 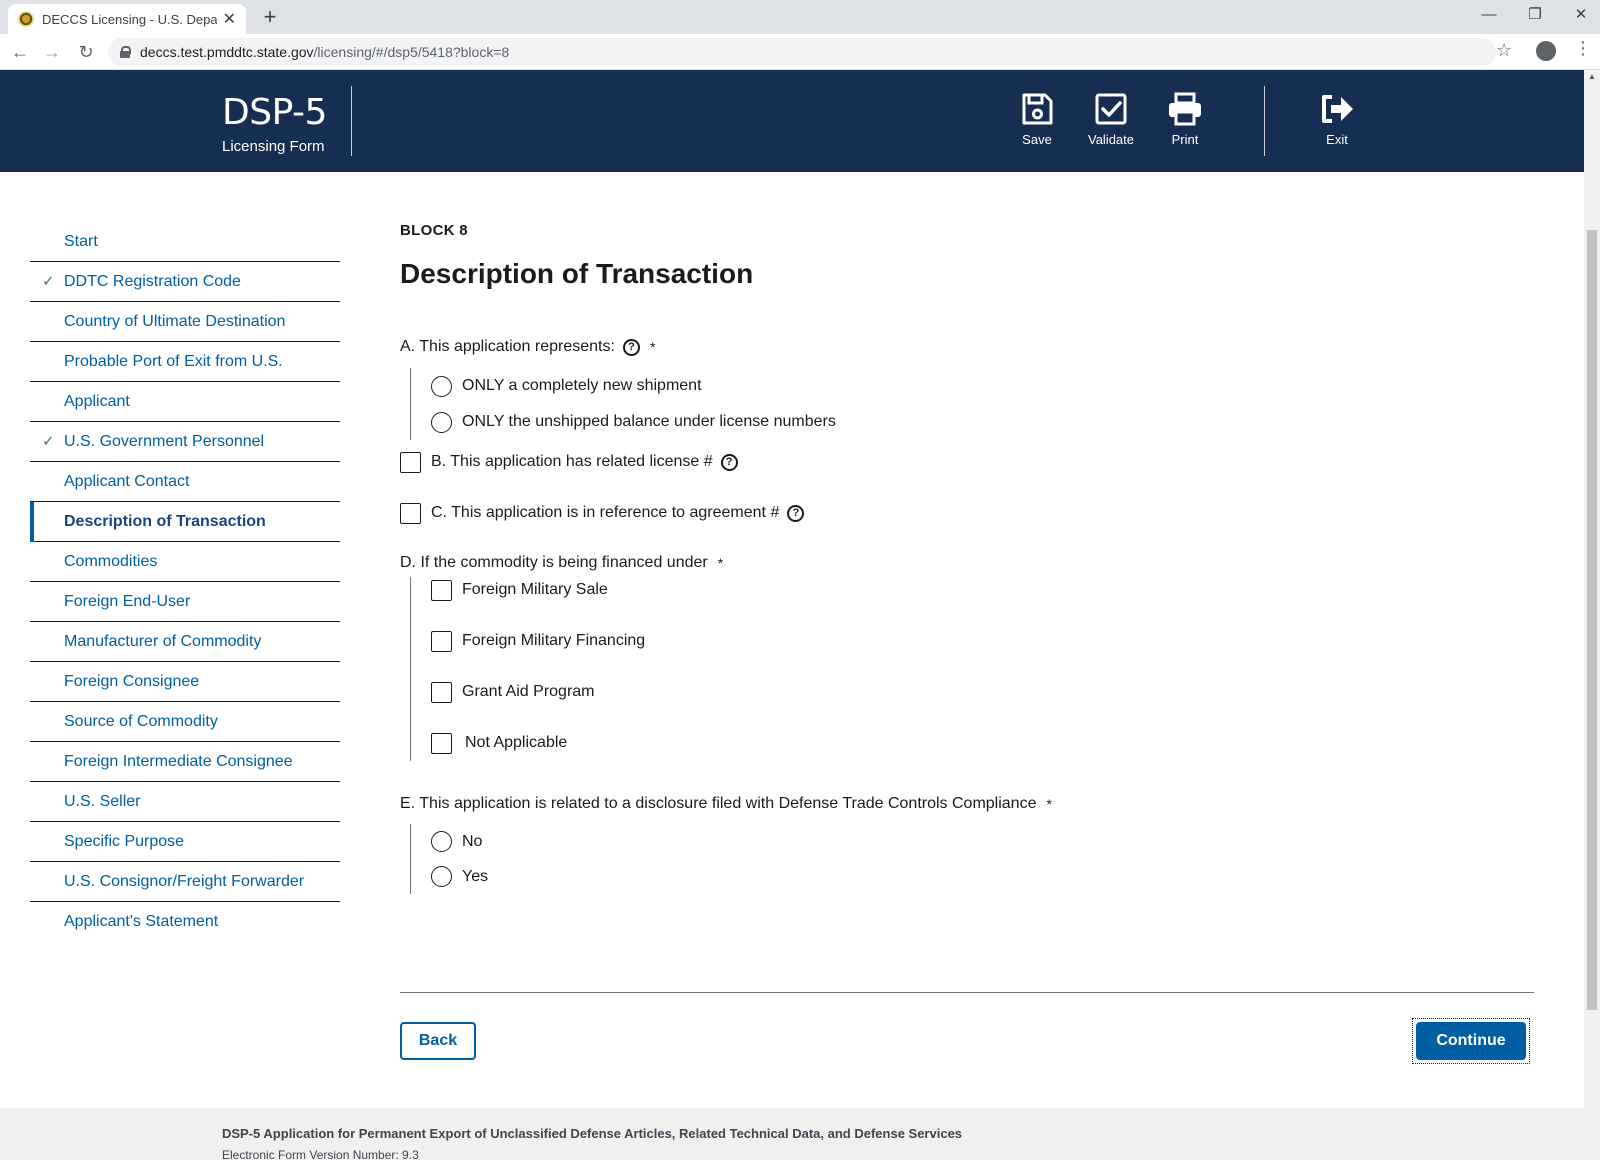 What do you see at coordinates (410, 462) in the screenshot?
I see `related-license-checkbox` at bounding box center [410, 462].